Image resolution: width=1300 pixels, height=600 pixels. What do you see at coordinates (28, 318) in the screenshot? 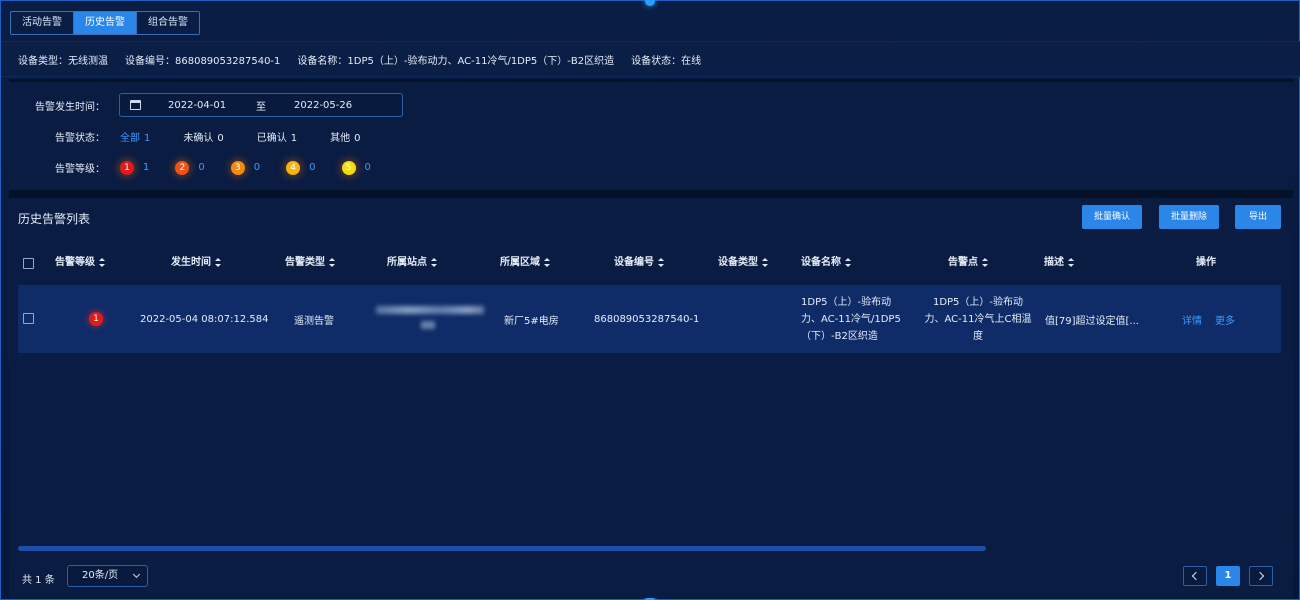
I see `row-checkbox` at bounding box center [28, 318].